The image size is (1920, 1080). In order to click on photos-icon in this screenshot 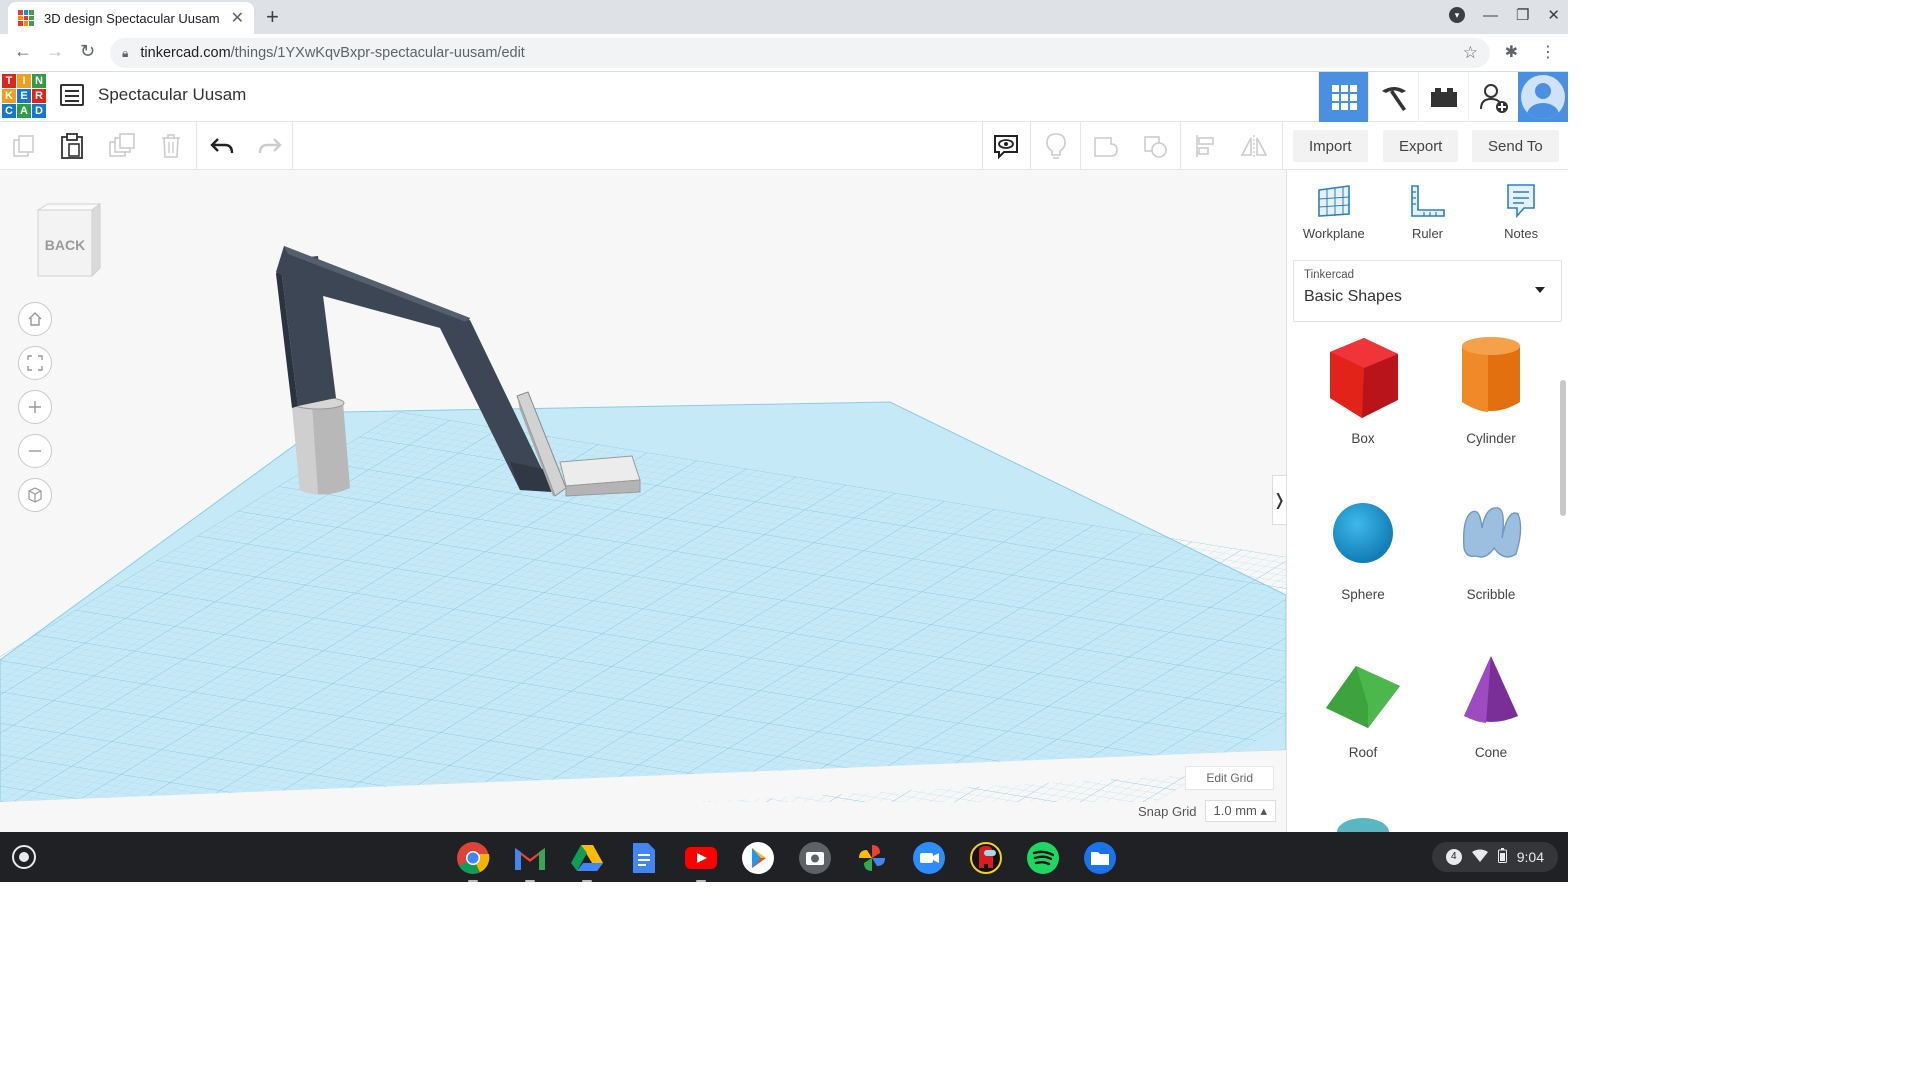, I will do `click(872, 858)`.